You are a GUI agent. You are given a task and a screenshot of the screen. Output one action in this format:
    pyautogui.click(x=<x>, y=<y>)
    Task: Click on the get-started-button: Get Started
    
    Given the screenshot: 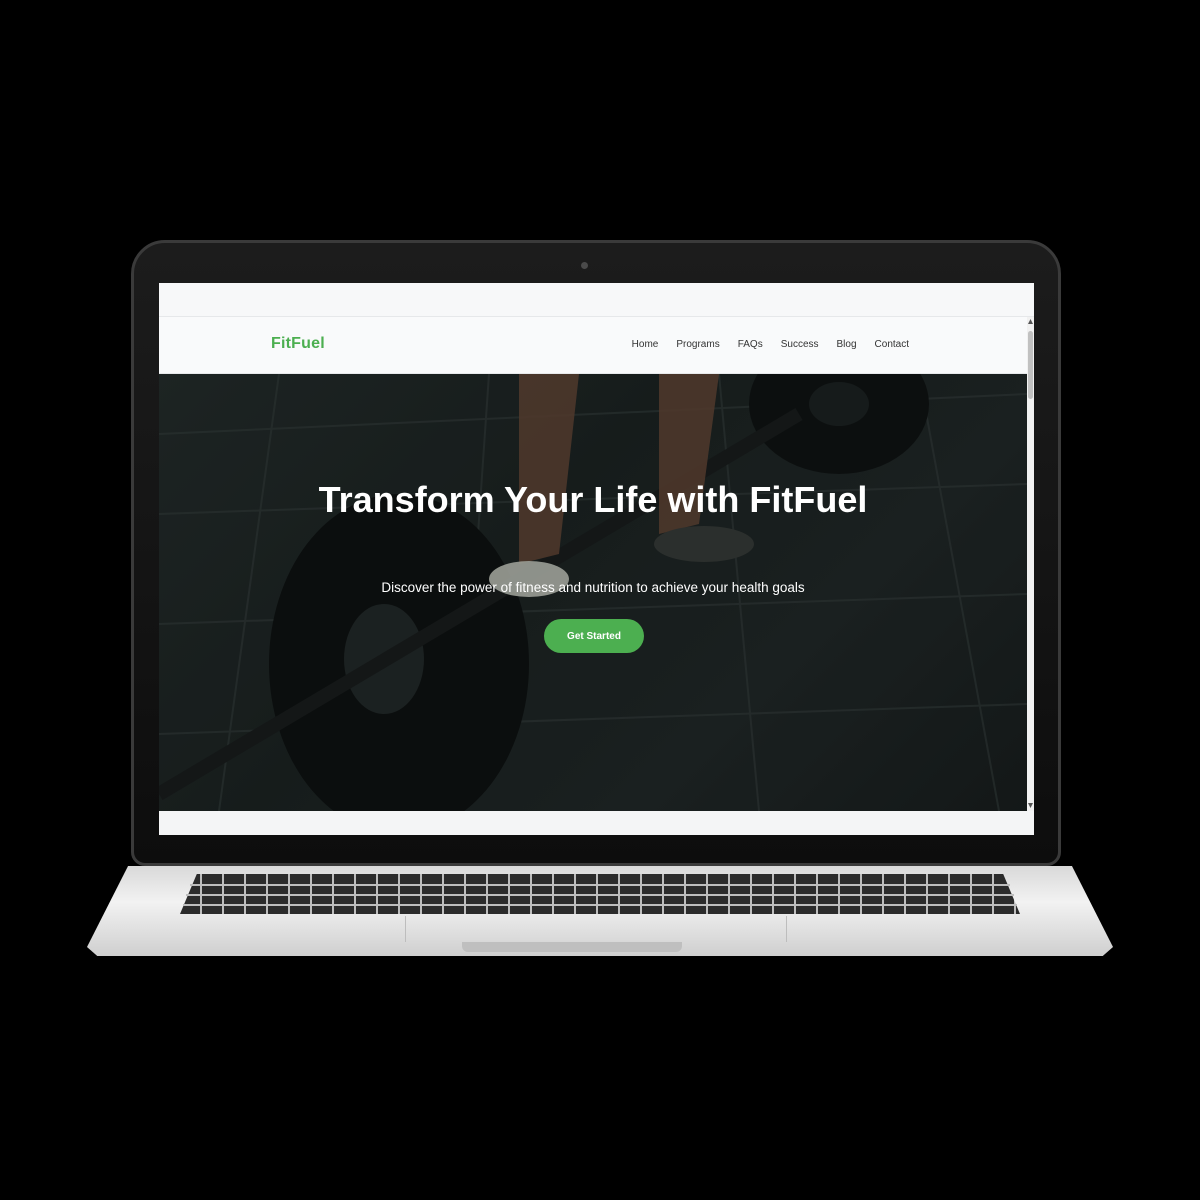 What is the action you would take?
    pyautogui.click(x=594, y=636)
    